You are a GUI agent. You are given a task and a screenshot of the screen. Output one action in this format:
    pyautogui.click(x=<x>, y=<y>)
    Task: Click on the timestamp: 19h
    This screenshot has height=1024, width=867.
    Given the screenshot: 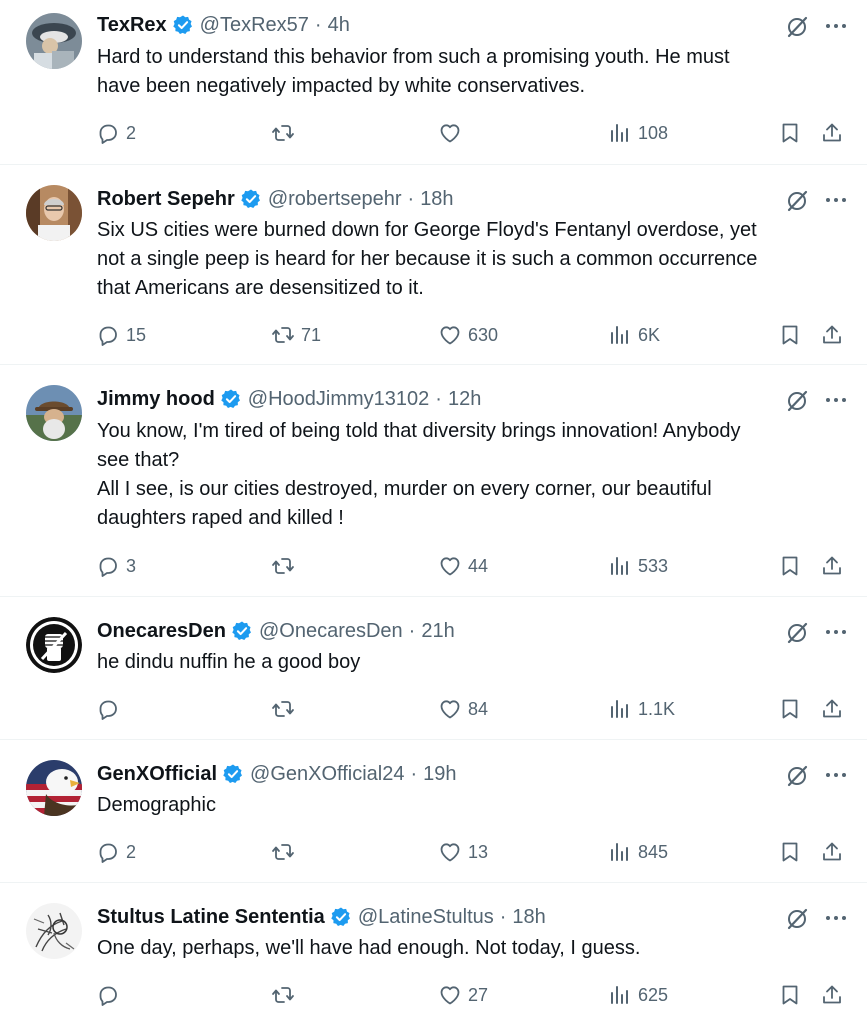 What is the action you would take?
    pyautogui.click(x=439, y=774)
    